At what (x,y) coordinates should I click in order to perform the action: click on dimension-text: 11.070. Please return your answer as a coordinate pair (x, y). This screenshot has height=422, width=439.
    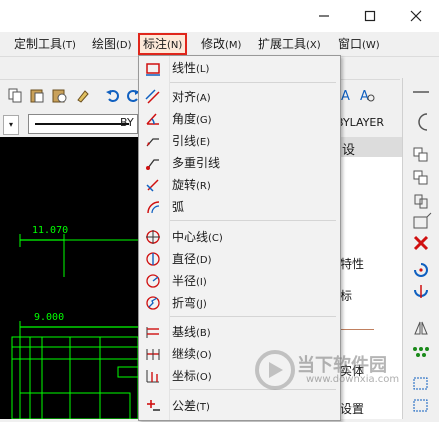
    Looking at the image, I should click on (50, 230).